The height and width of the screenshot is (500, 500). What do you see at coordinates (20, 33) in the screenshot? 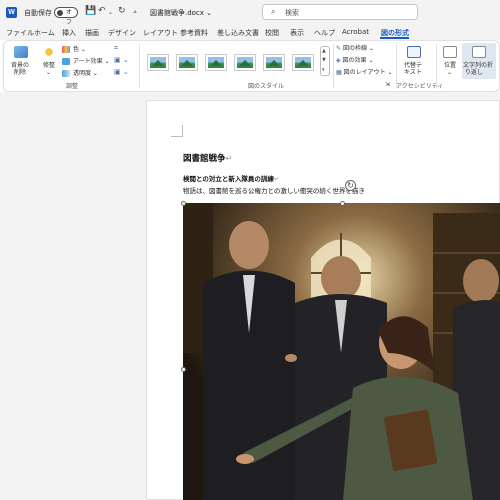
I see `tab-file: ファイル` at bounding box center [20, 33].